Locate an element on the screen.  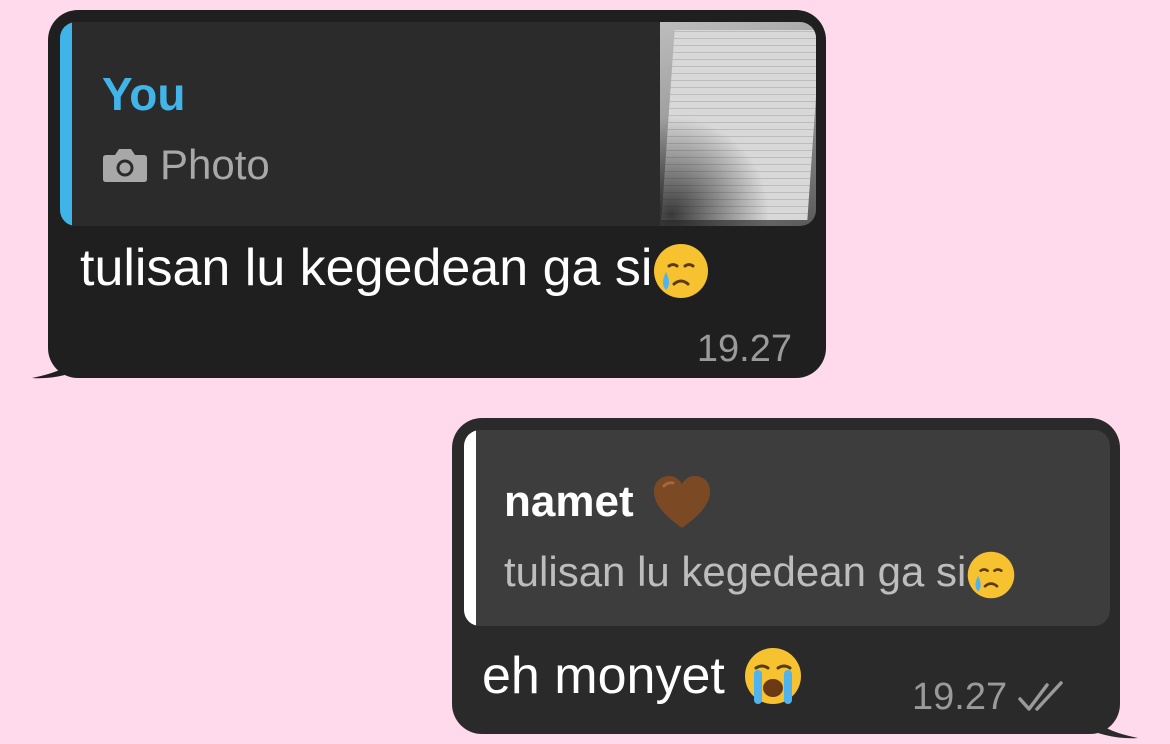
quote-media-label: Photo is located at coordinates (215, 164).